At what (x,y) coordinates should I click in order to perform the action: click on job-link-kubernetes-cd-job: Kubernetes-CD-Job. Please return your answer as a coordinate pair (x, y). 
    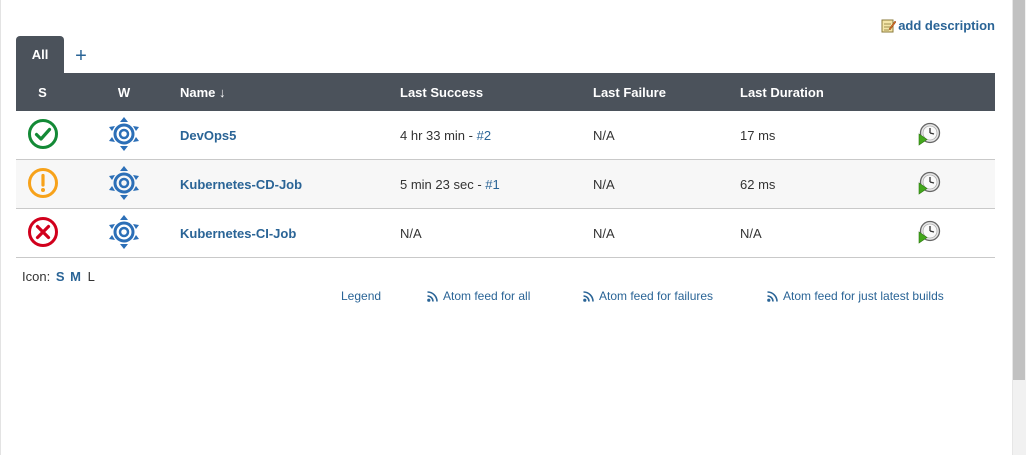
    Looking at the image, I should click on (241, 184).